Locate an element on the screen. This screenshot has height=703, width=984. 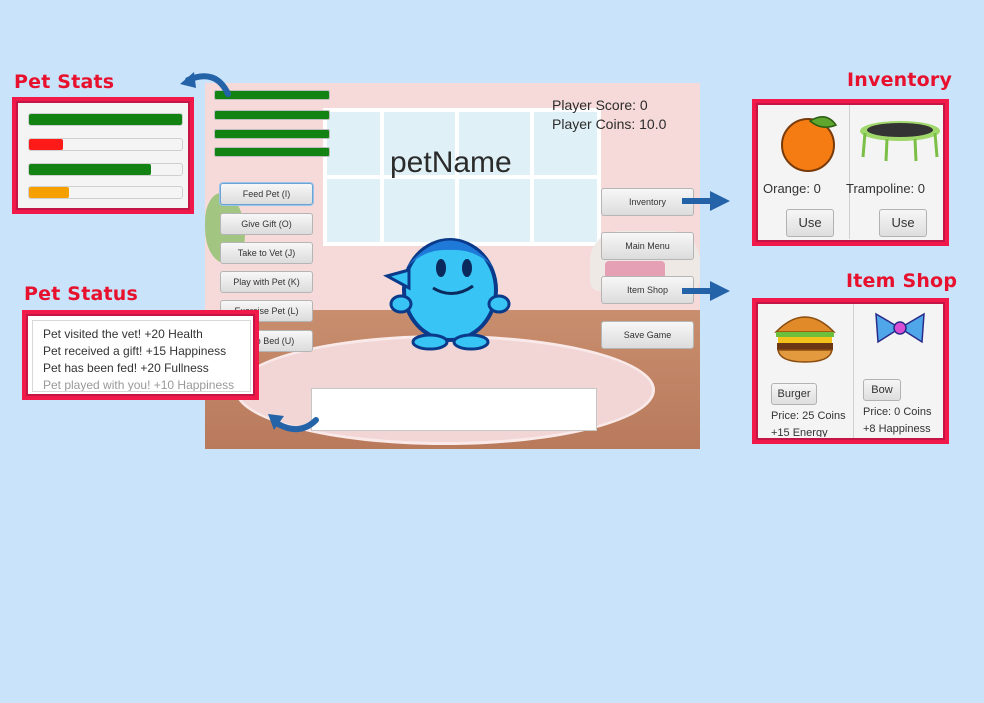
inventory-button: Inventory is located at coordinates (647, 202).